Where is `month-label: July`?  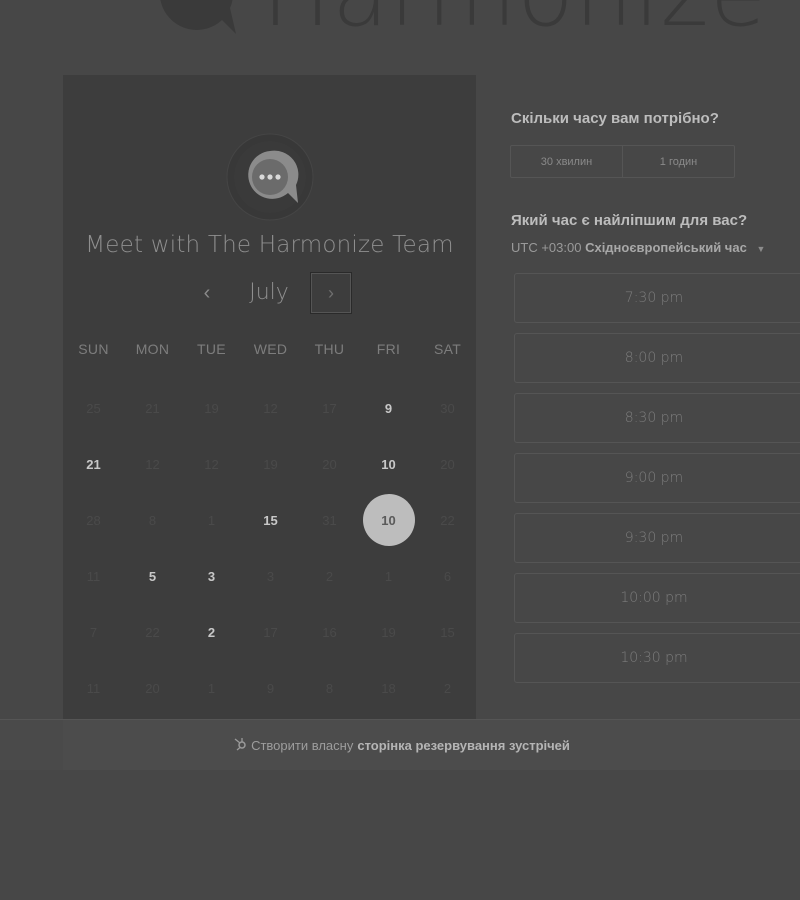 month-label: July is located at coordinates (269, 292).